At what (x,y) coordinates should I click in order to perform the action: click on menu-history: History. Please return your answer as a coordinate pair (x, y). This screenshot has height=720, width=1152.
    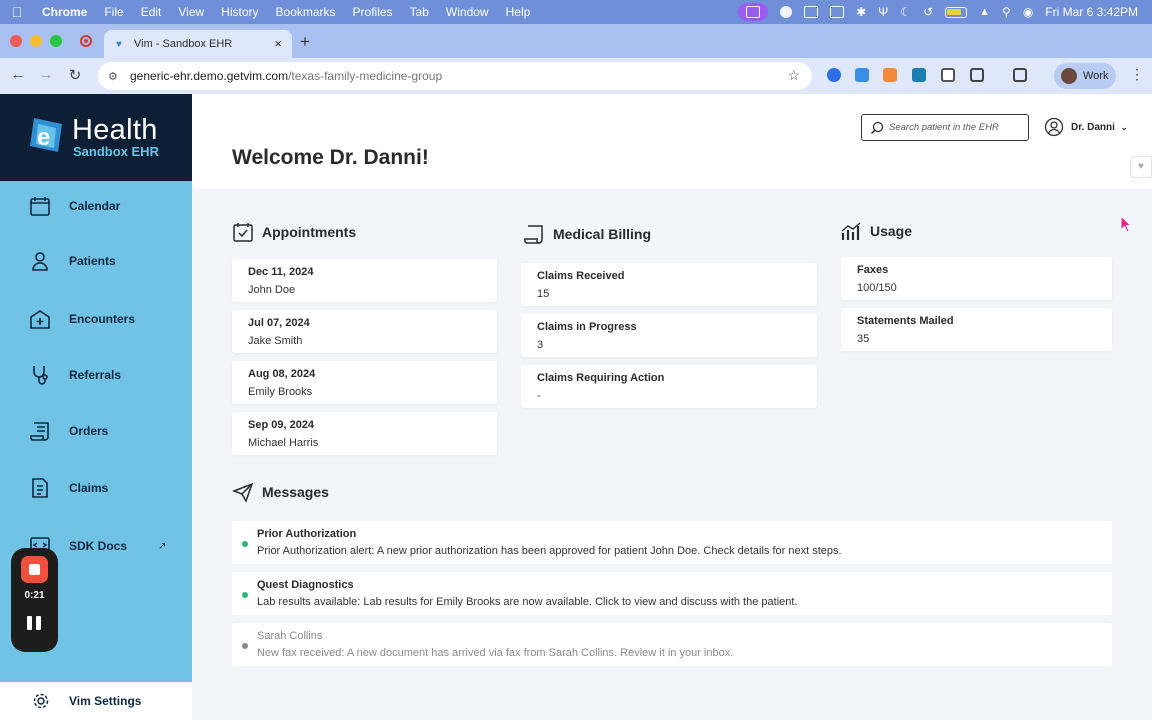
    Looking at the image, I should click on (239, 12).